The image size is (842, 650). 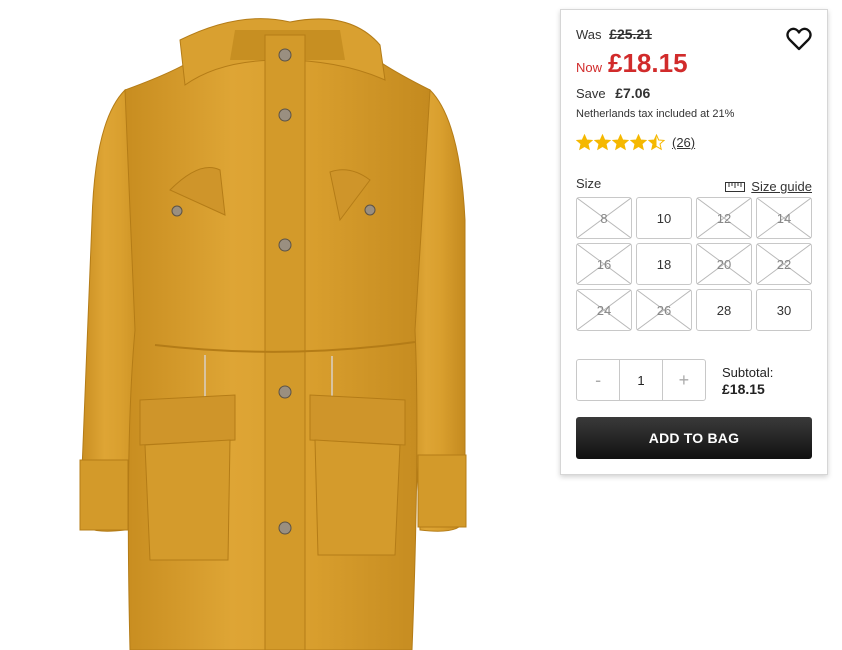 I want to click on size-option-label: 8, so click(x=604, y=218).